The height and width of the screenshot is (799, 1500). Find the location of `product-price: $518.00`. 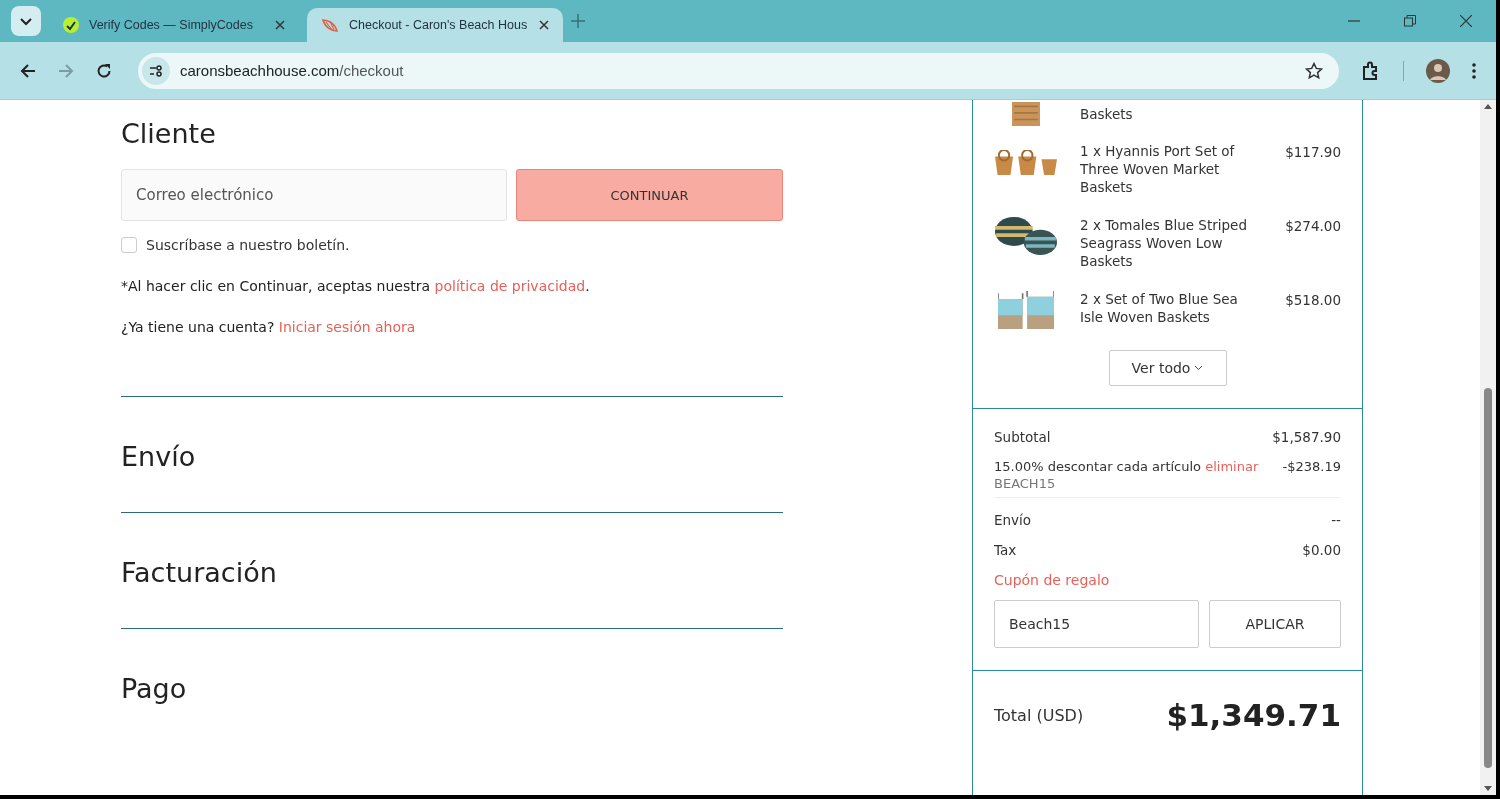

product-price: $518.00 is located at coordinates (1313, 300).